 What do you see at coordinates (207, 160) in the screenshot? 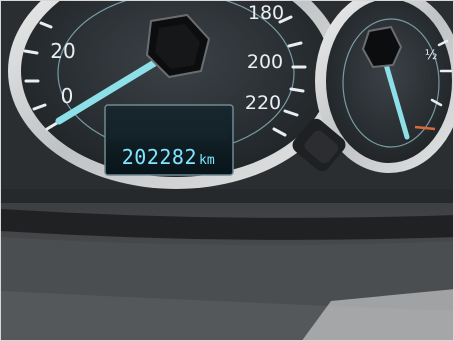
I see `odometer-unit: km` at bounding box center [207, 160].